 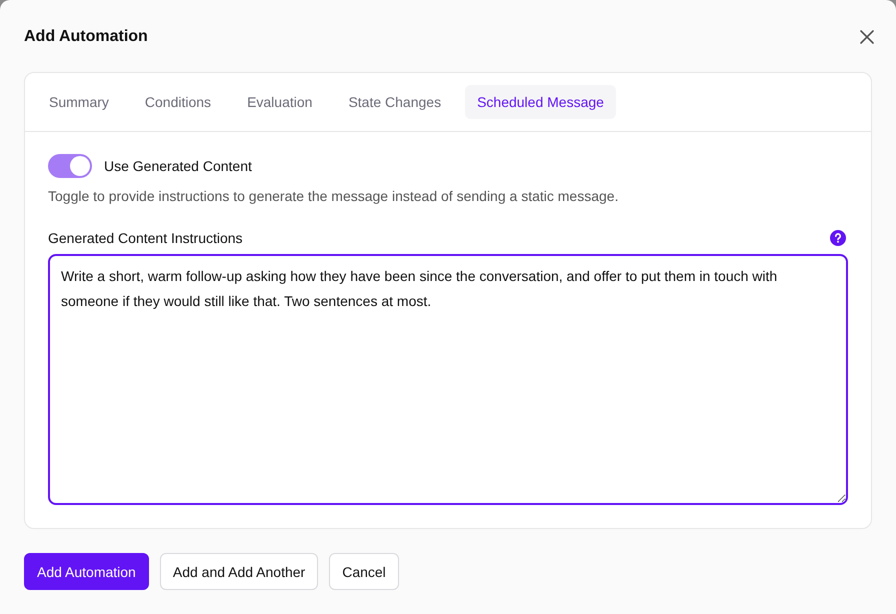 I want to click on close-button, so click(x=867, y=37).